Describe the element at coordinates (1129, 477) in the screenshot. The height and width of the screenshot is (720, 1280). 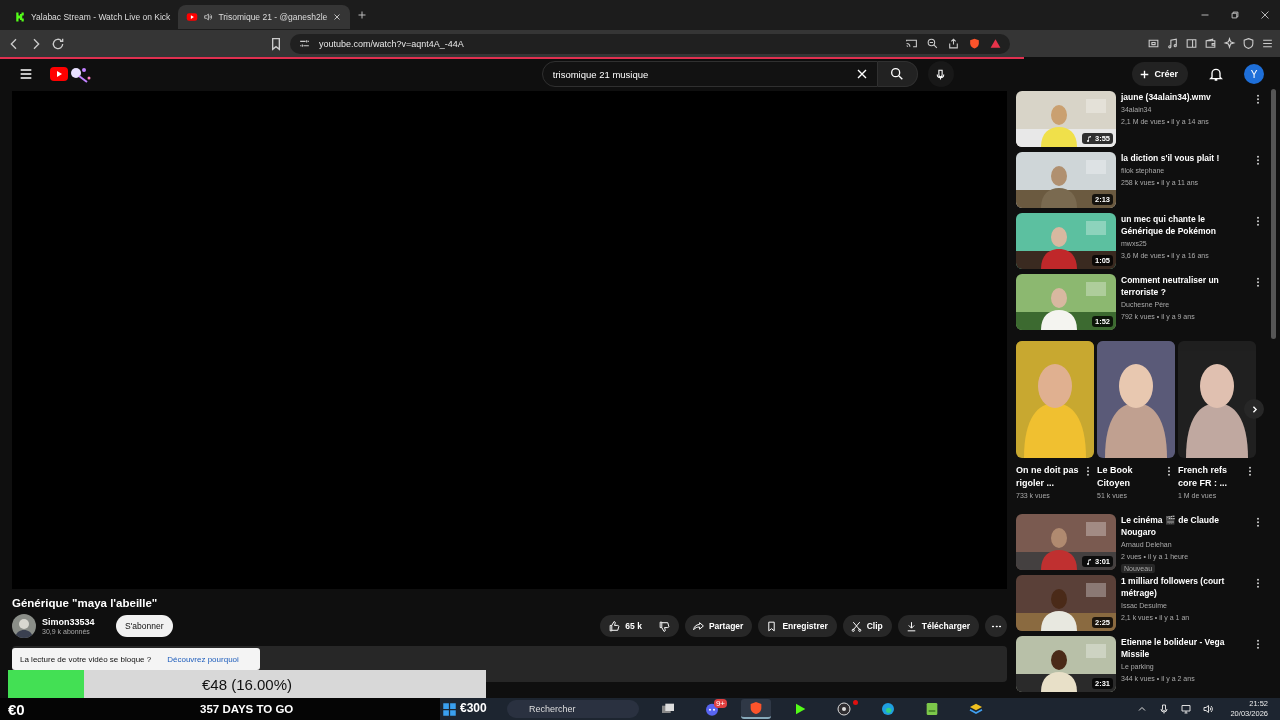
I see `short-title: Le Book Citoyen` at that location.